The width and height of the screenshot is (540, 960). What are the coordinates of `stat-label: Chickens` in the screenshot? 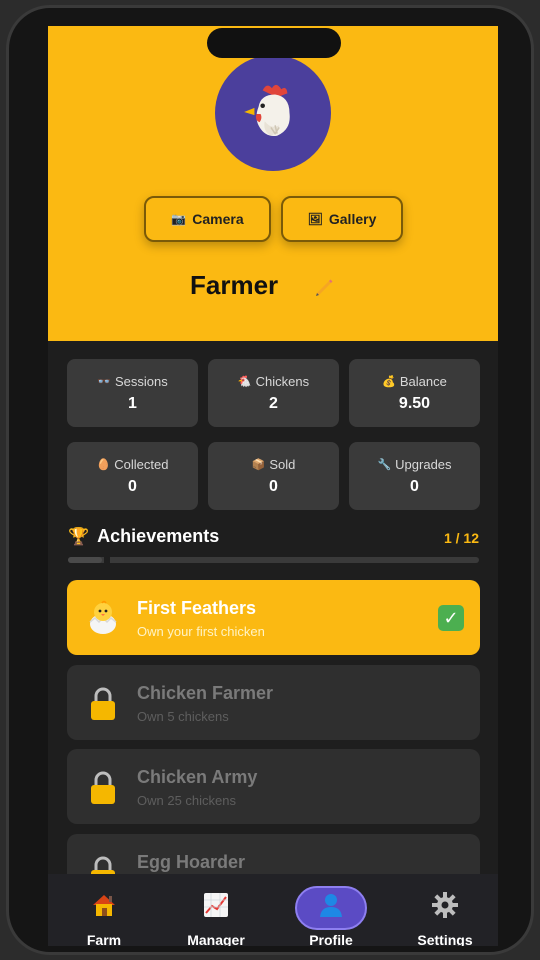 It's located at (282, 381).